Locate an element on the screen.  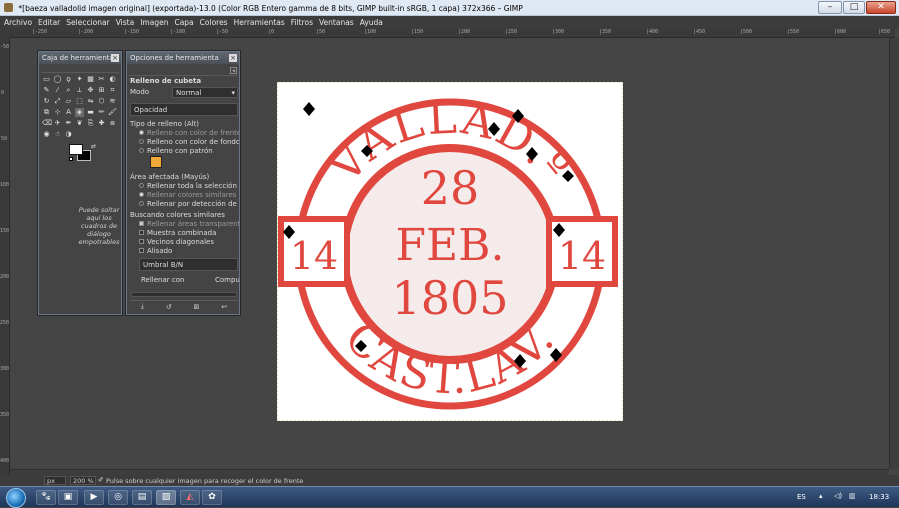
chrome-taskbar-icon: ◎ is located at coordinates (118, 497).